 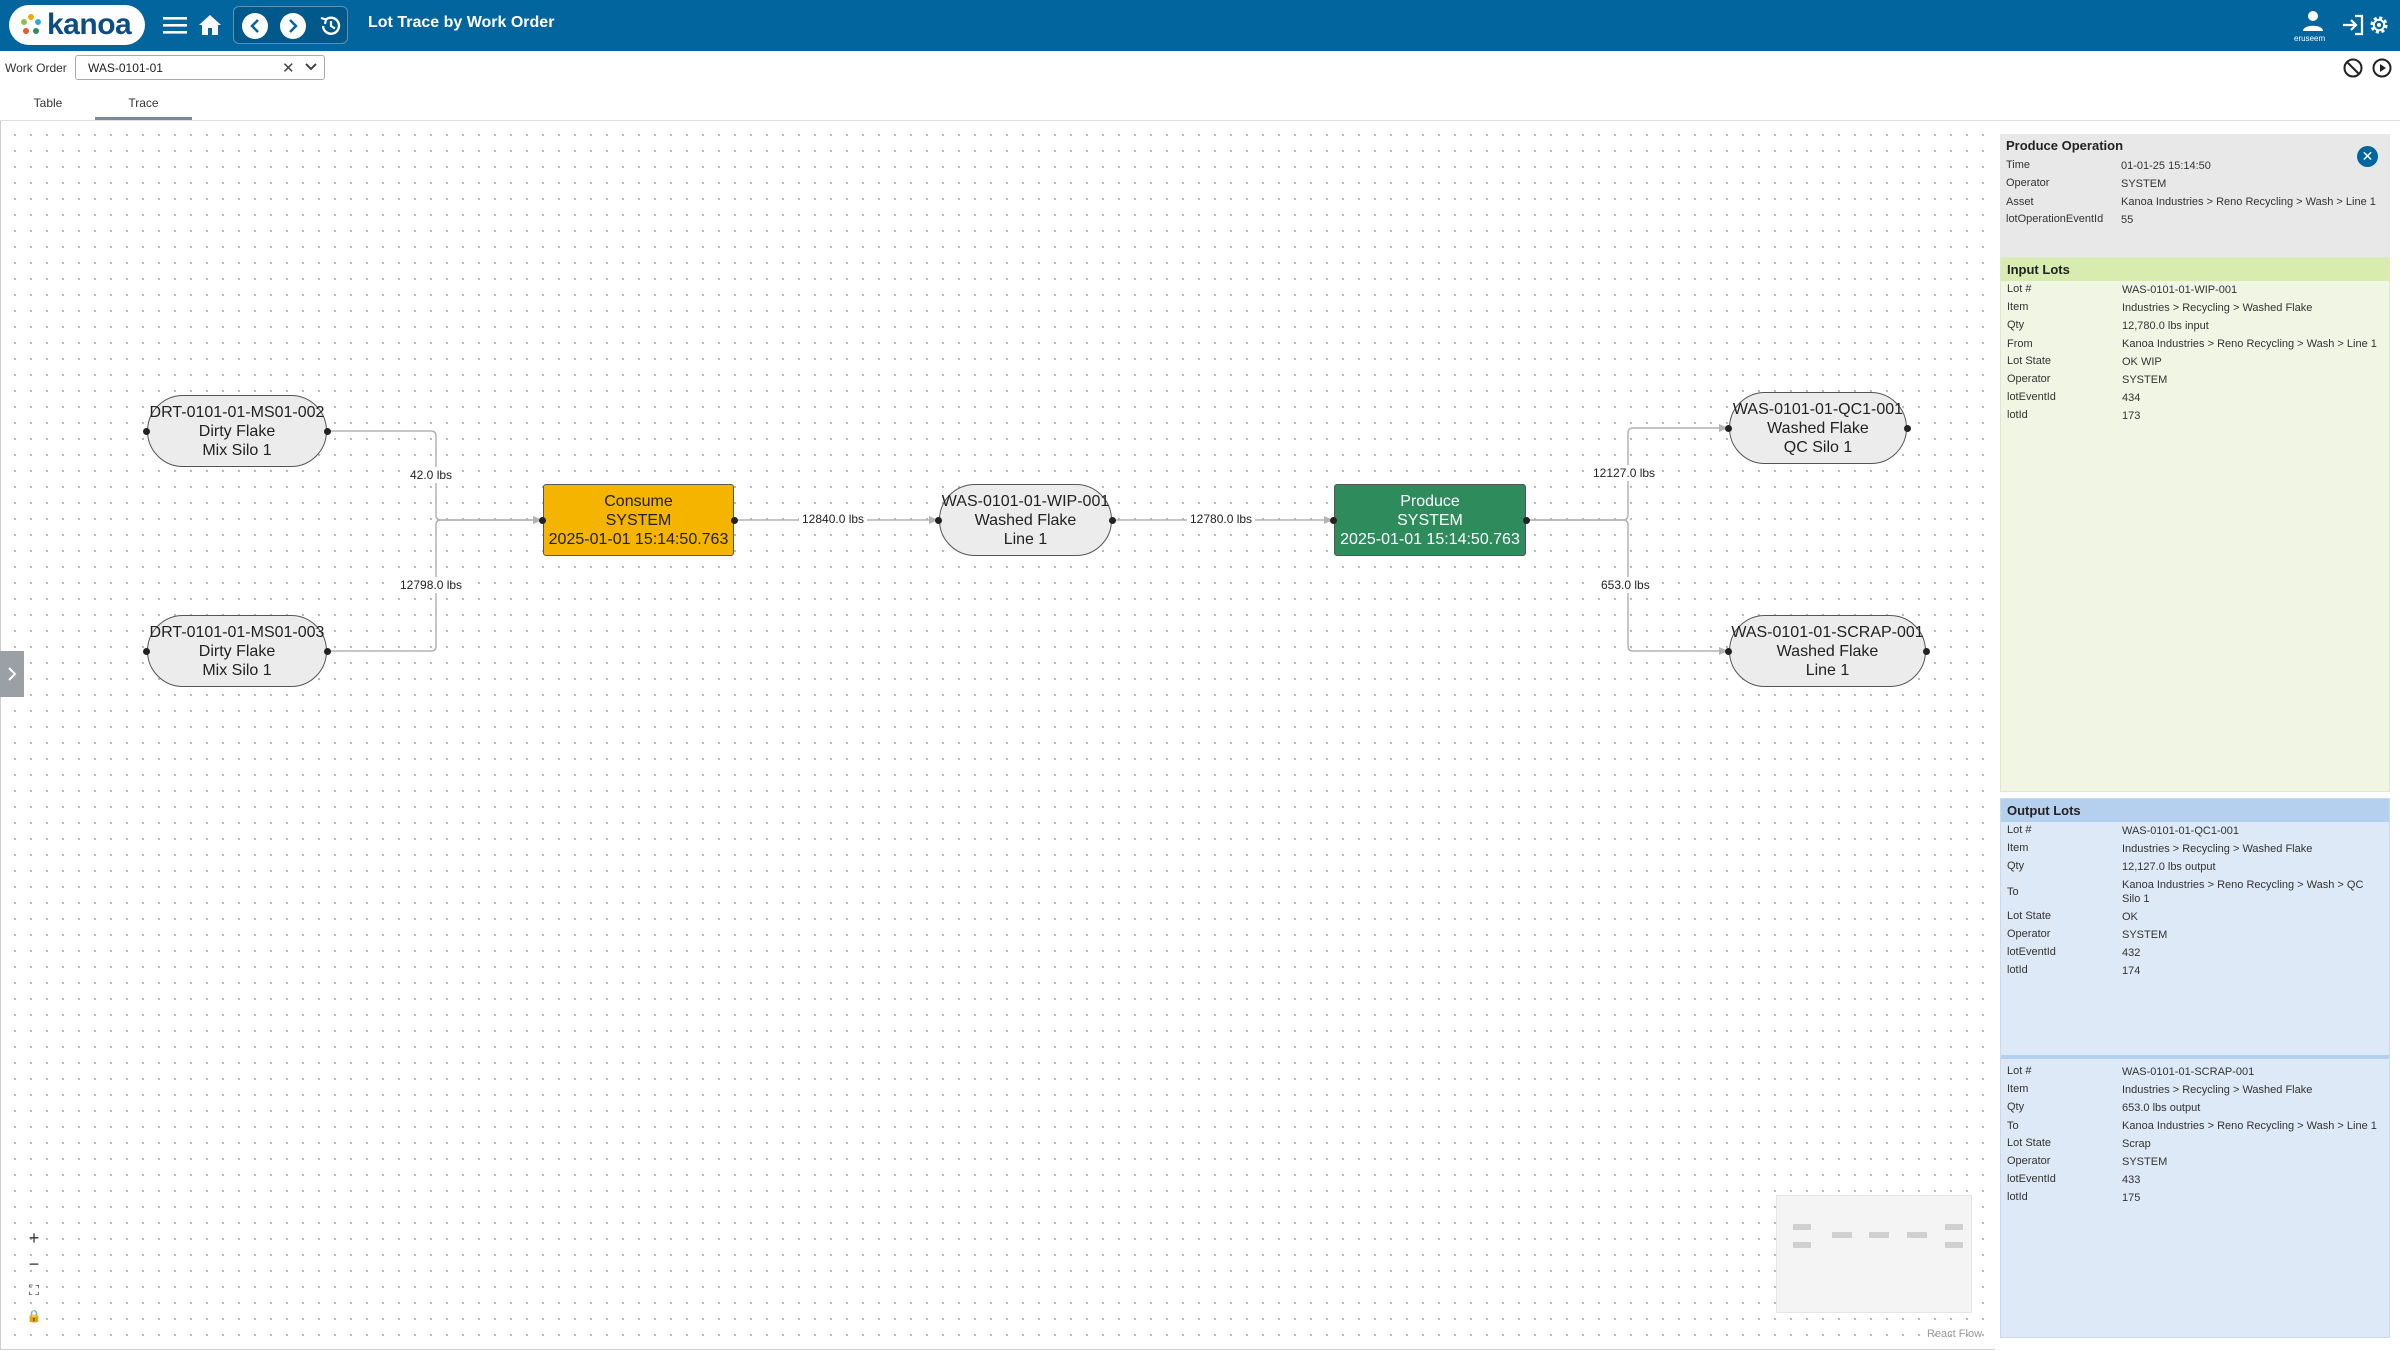 I want to click on edge-label-12780: 12780.0 lbs, so click(x=1221, y=519).